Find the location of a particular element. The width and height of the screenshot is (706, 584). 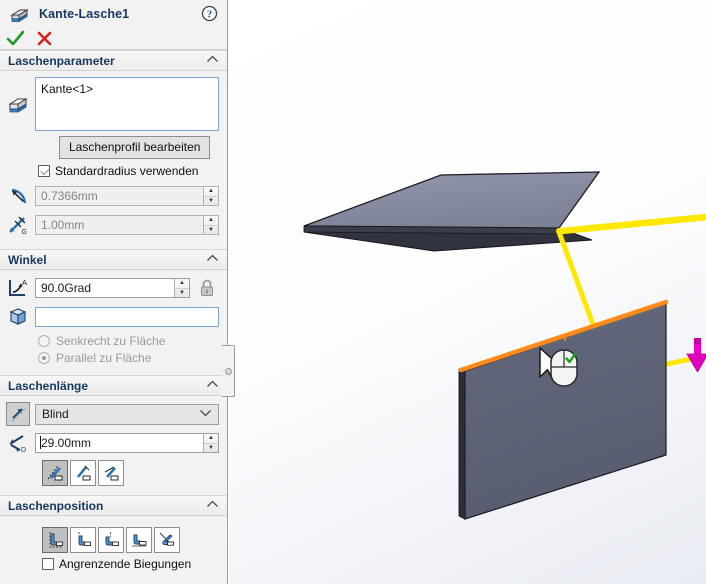

position-material-inside-button is located at coordinates (55, 540).